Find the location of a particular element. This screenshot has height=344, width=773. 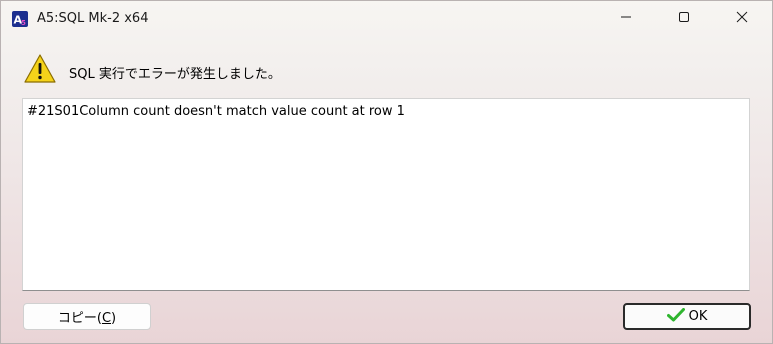

maximize-icon is located at coordinates (684, 19).